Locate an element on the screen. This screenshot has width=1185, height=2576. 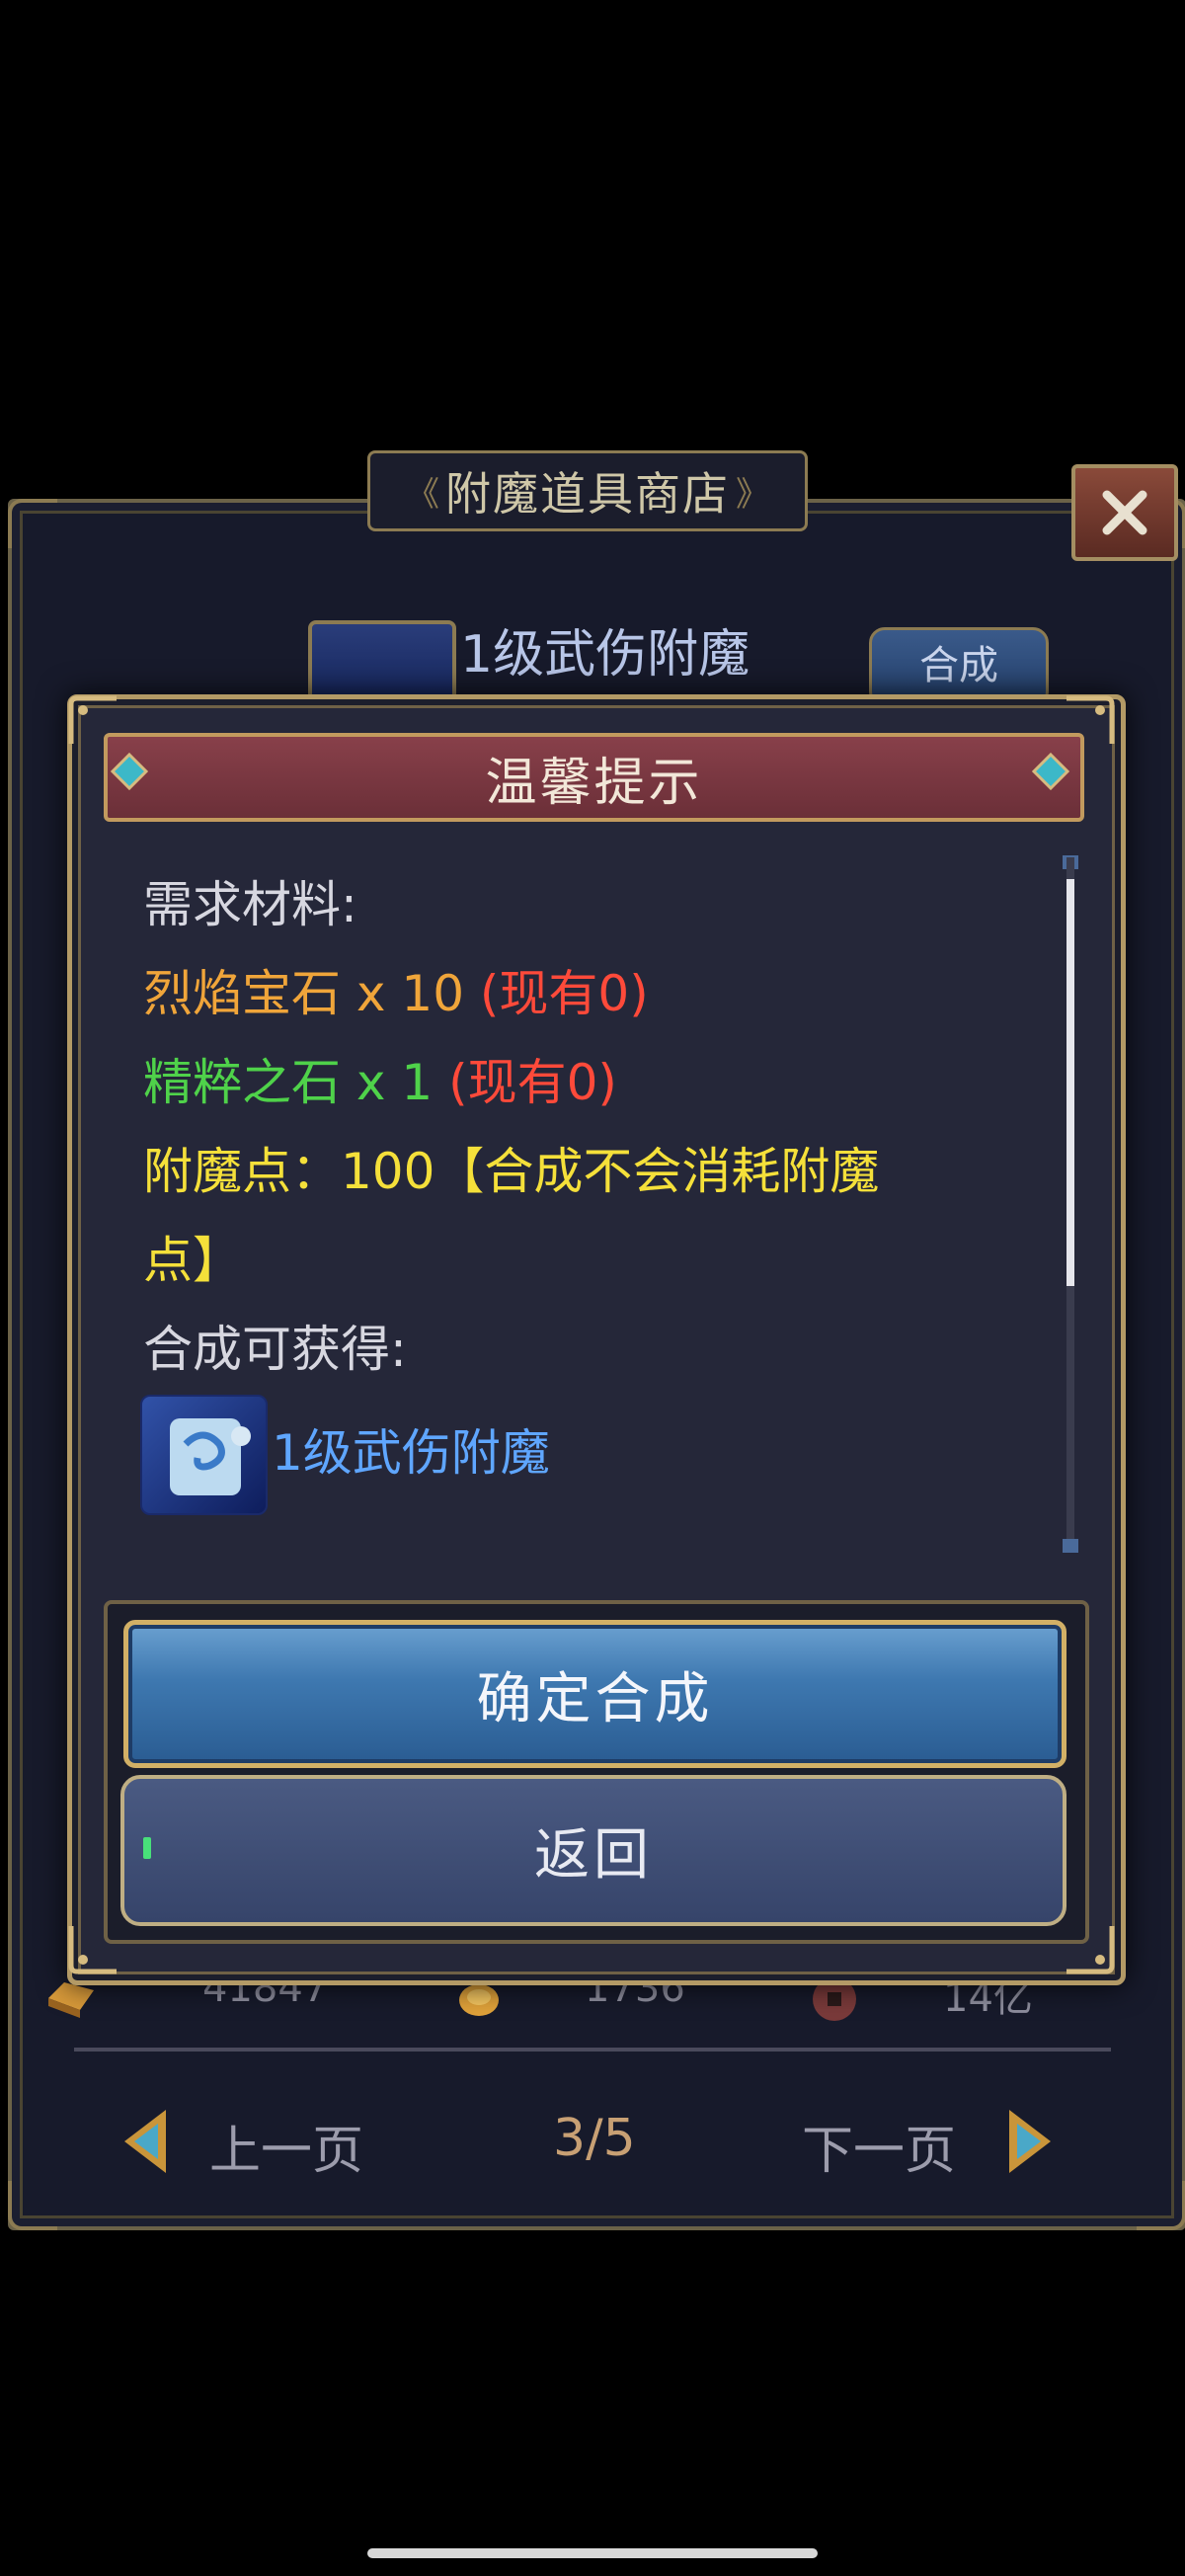
indicator-dot is located at coordinates (147, 1848).